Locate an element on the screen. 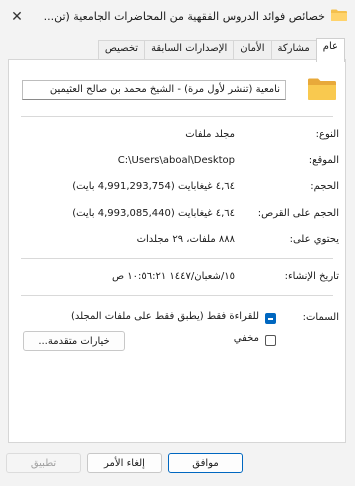  location-label: الموقع: is located at coordinates (323, 160).